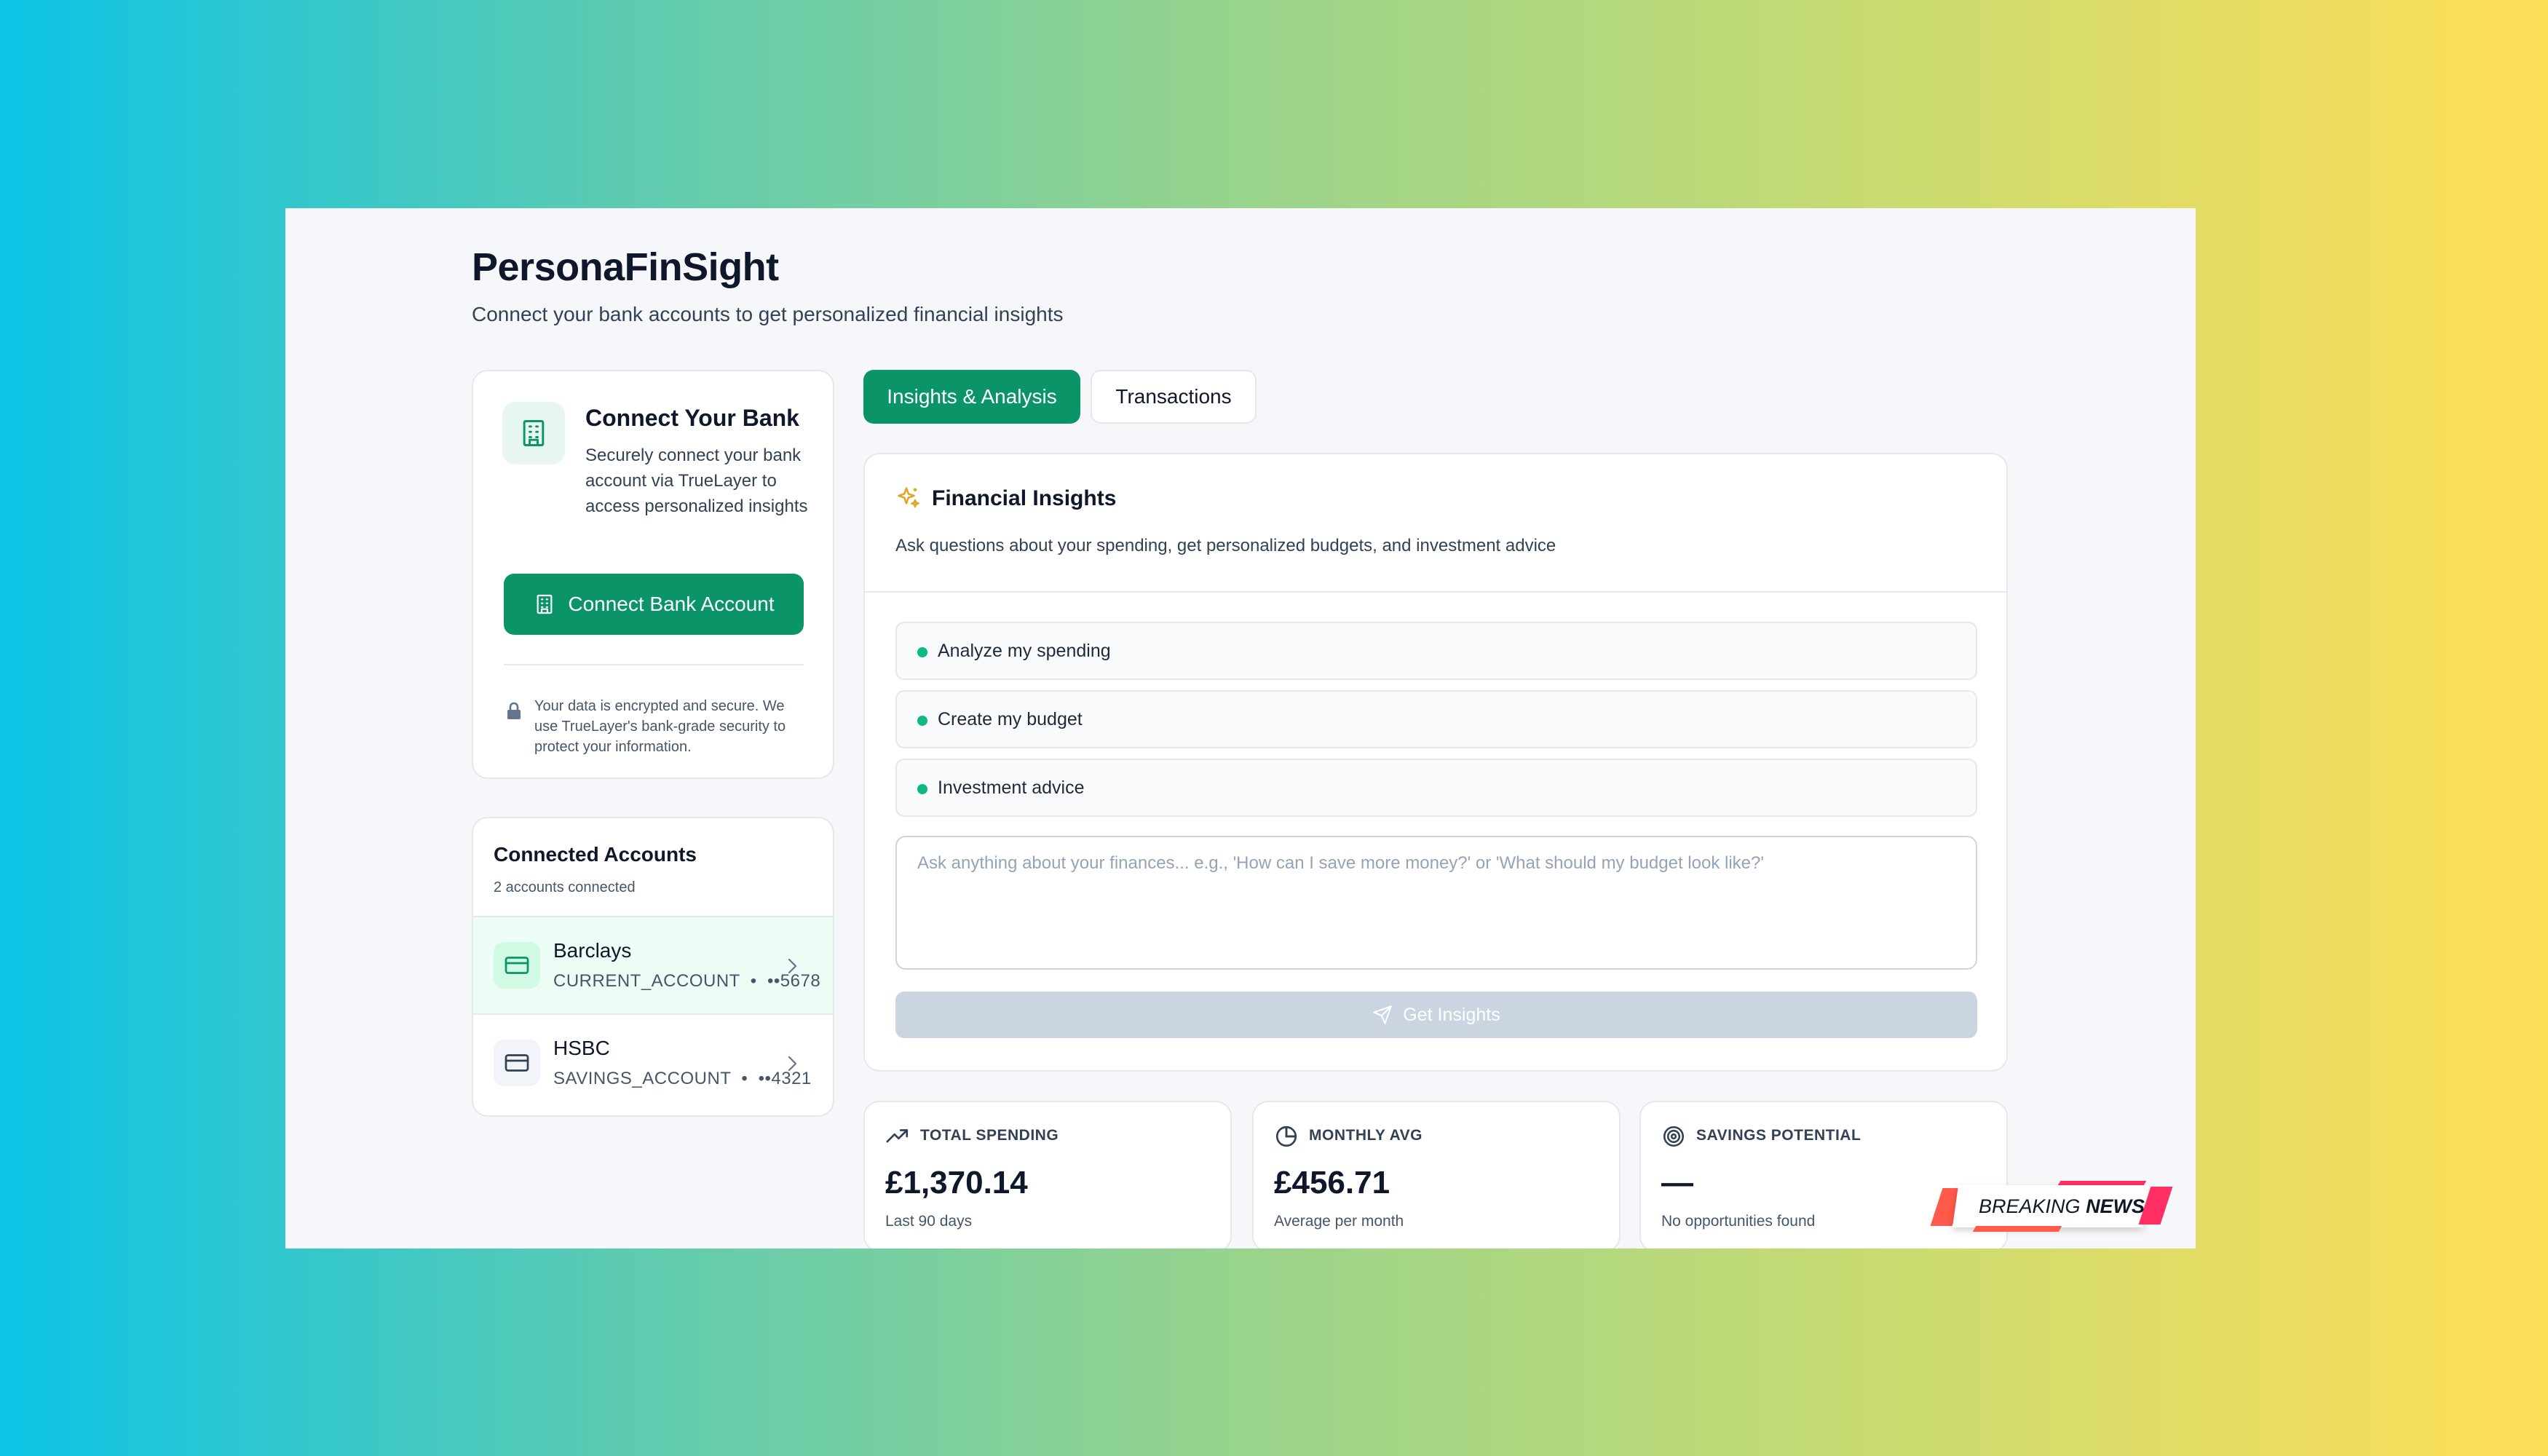  Describe the element at coordinates (1011, 788) in the screenshot. I see `suggestion-label: Investment advice` at that location.